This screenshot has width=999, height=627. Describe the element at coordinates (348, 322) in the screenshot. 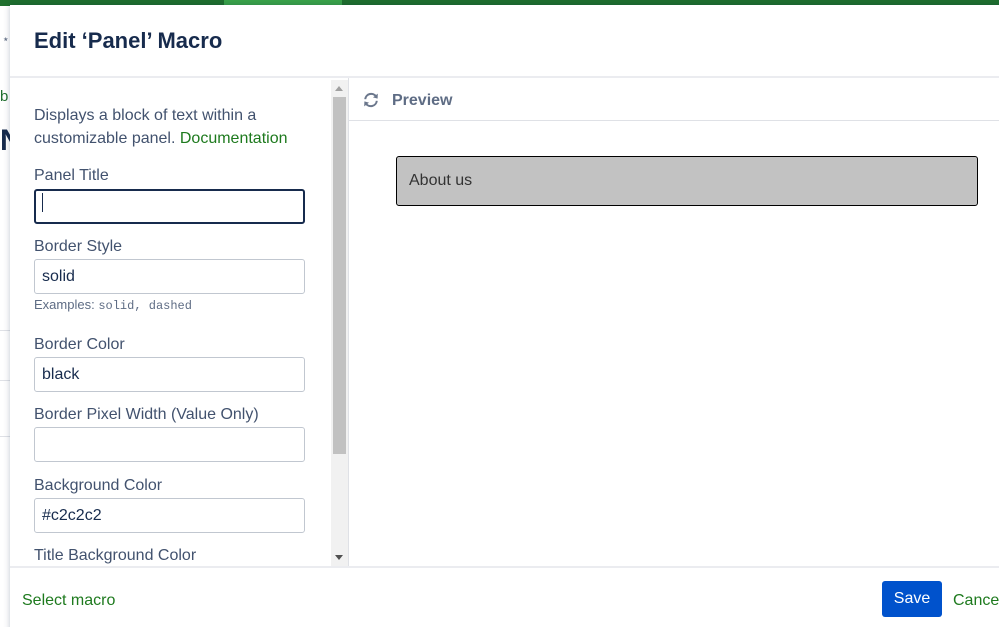

I see `pane-divider` at that location.